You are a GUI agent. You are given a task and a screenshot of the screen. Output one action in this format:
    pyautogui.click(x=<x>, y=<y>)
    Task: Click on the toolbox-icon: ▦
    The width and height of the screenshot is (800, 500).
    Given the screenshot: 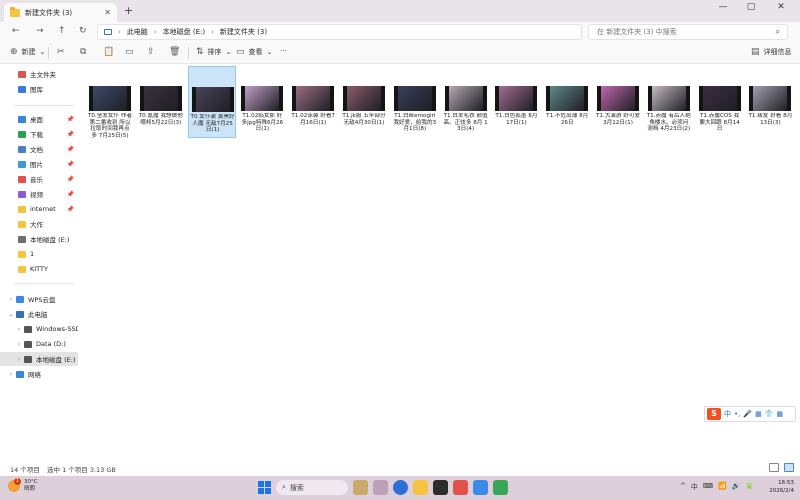 What is the action you would take?
    pyautogui.click(x=779, y=414)
    